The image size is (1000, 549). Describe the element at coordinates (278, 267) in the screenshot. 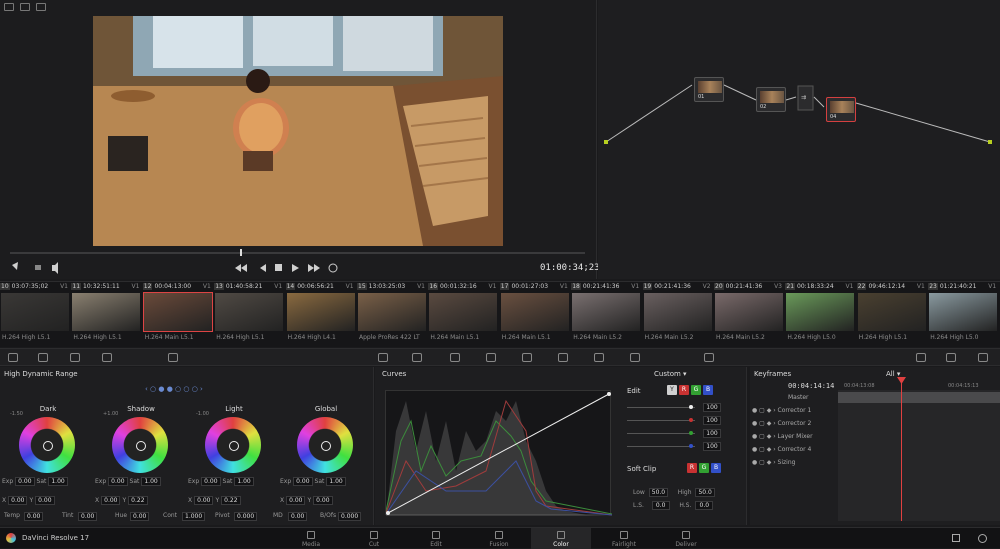

I see `stop-icon` at that location.